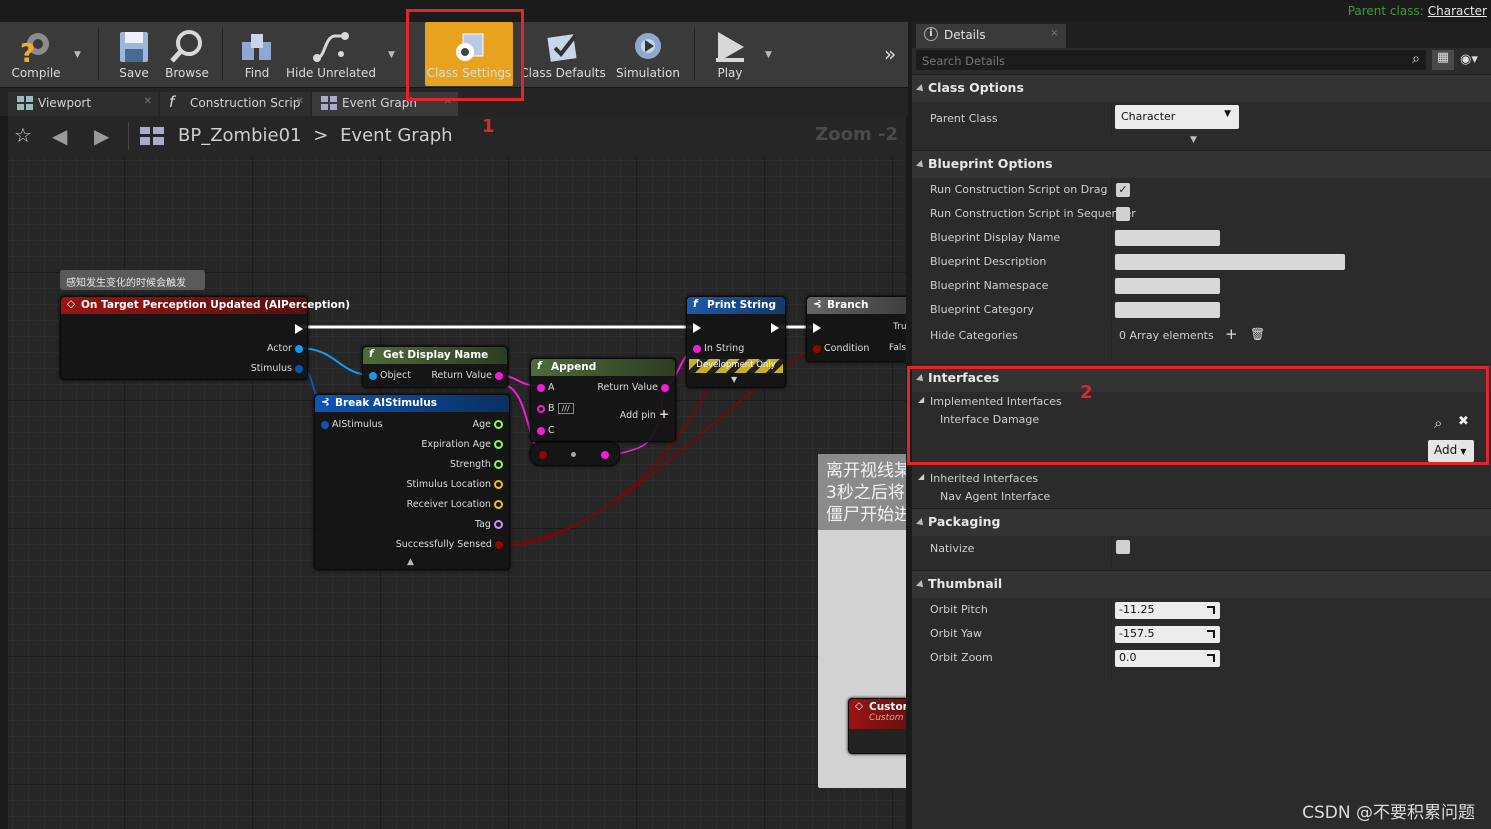  I want to click on find-button: Find, so click(257, 54).